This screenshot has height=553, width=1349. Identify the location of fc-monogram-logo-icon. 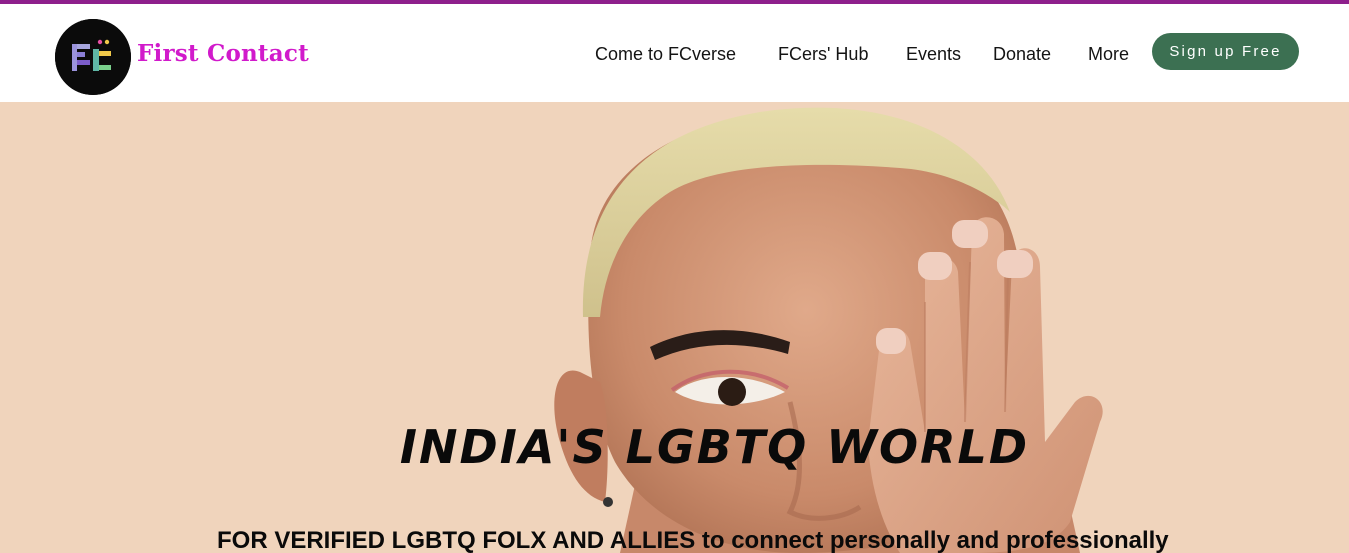
(93, 57).